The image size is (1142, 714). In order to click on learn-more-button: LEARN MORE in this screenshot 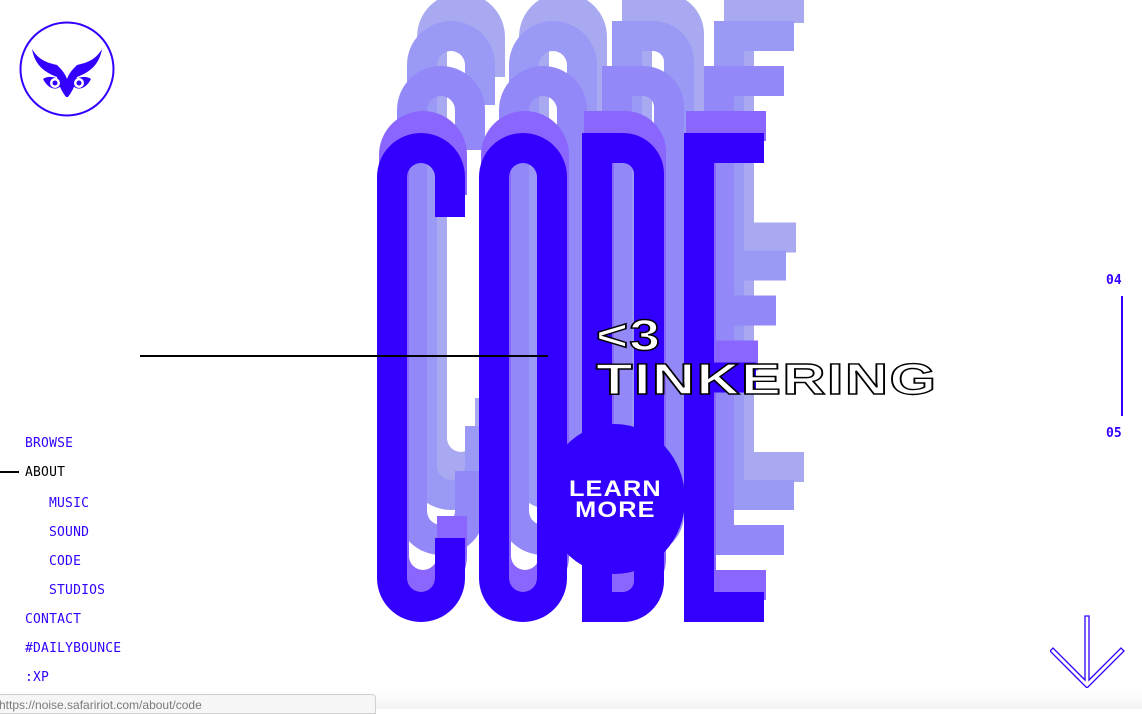, I will do `click(615, 499)`.